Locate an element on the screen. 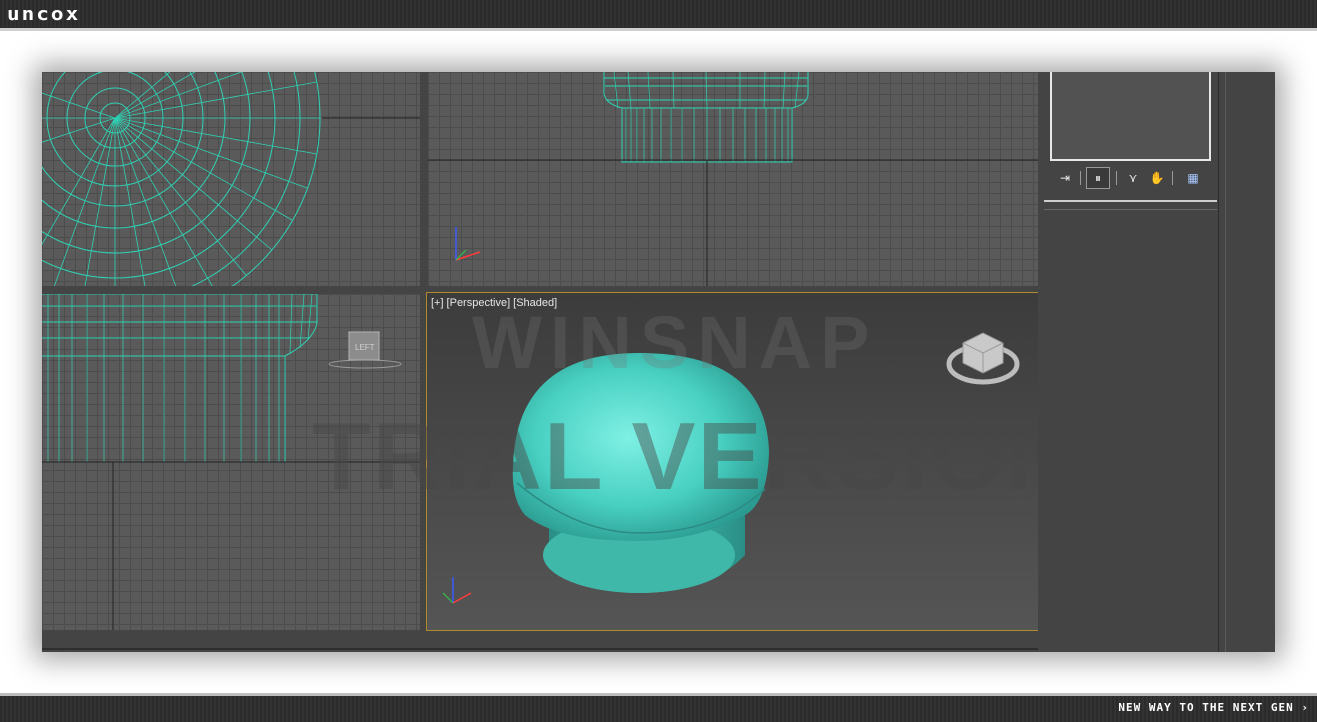  viewport-plus-menu: [+] is located at coordinates (437, 303).